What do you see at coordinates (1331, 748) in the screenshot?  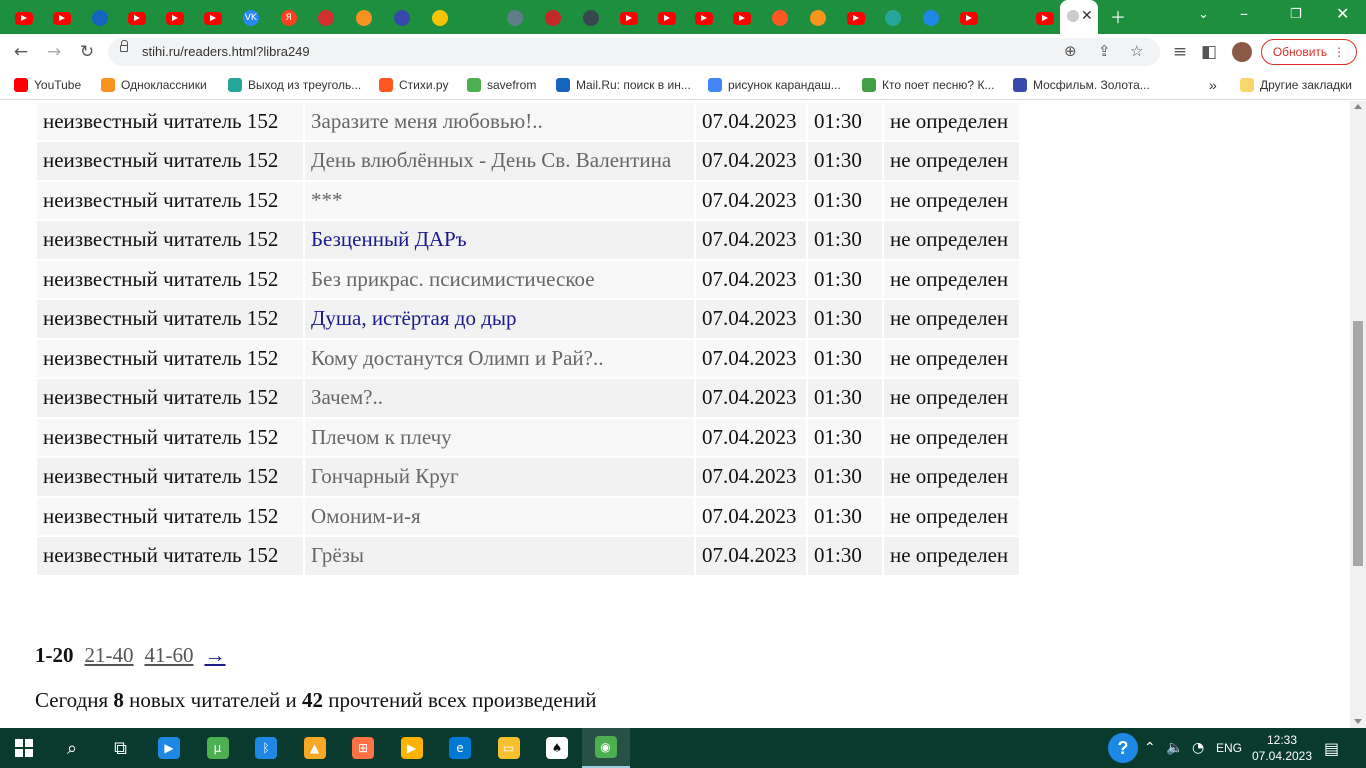 I see `notifications-icon: ▤` at bounding box center [1331, 748].